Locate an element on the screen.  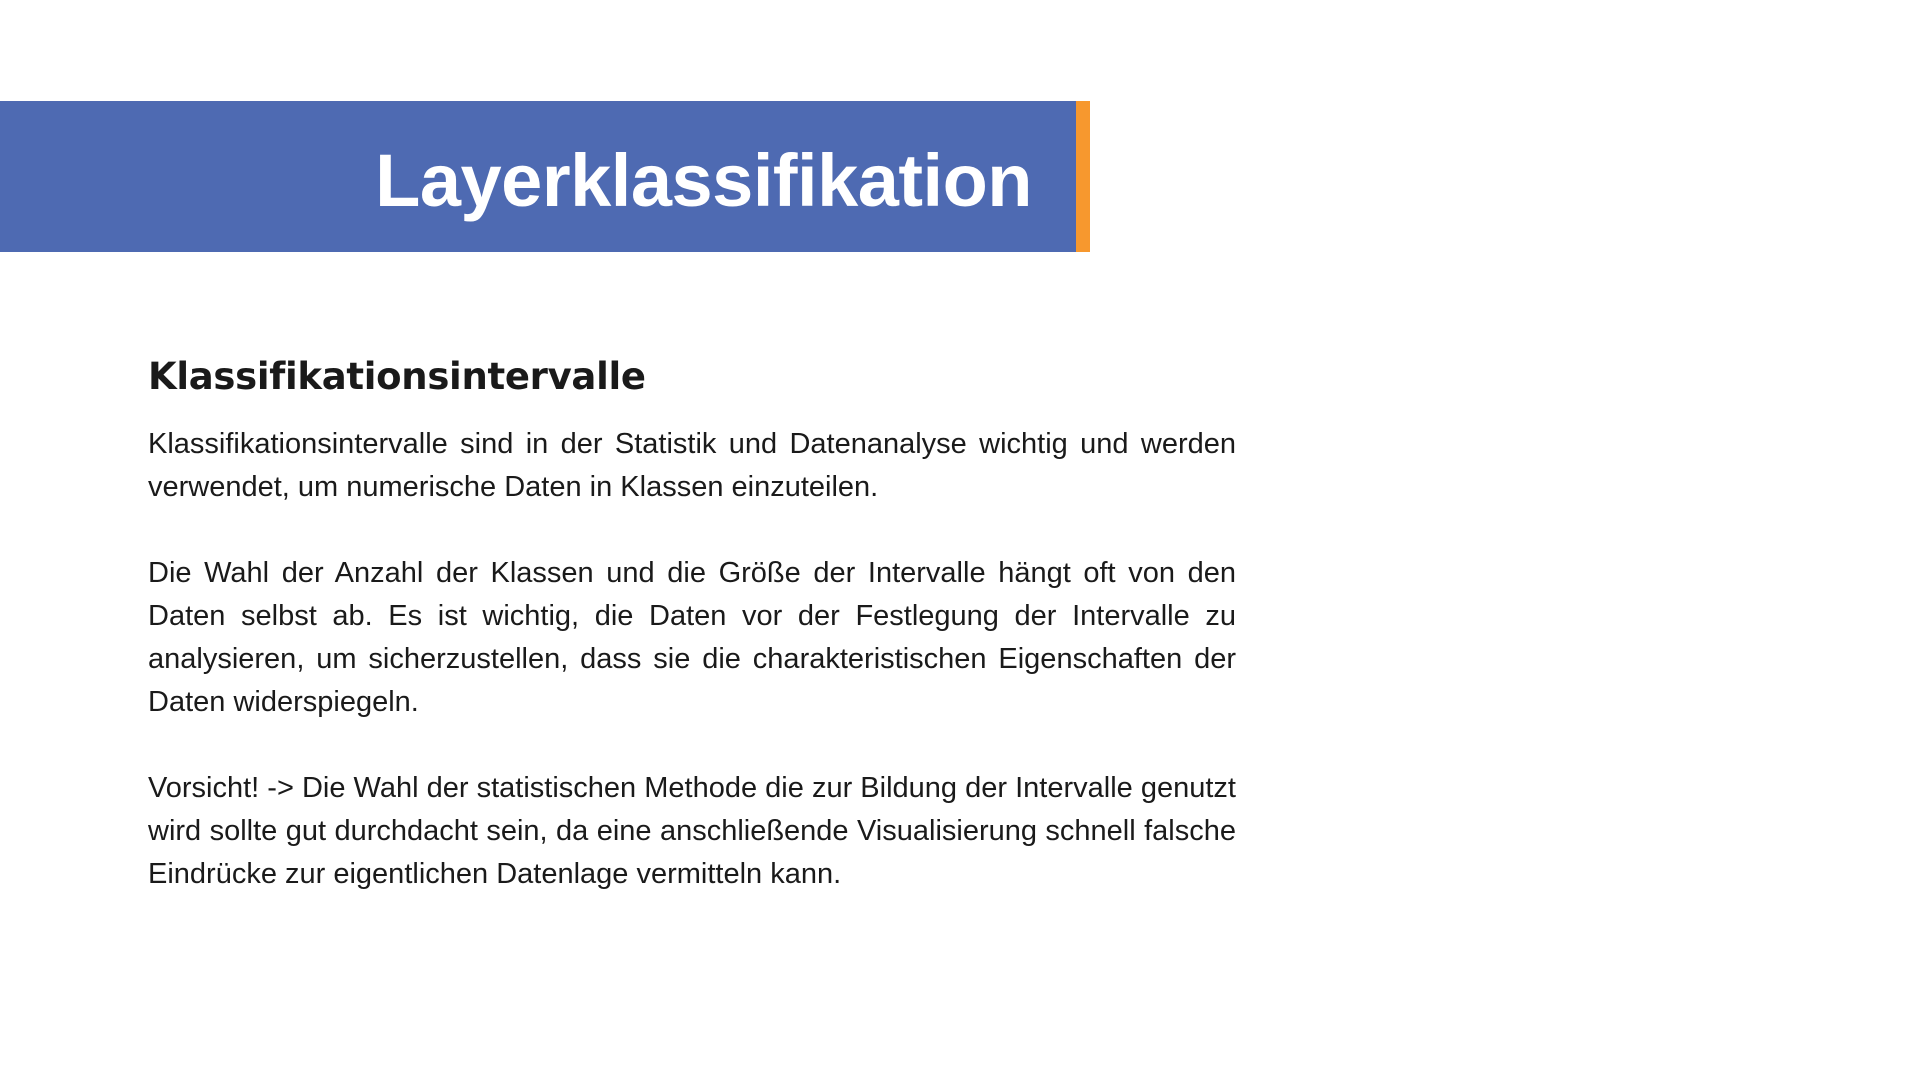
title-banner: Layerklassifikation is located at coordinates (538, 176).